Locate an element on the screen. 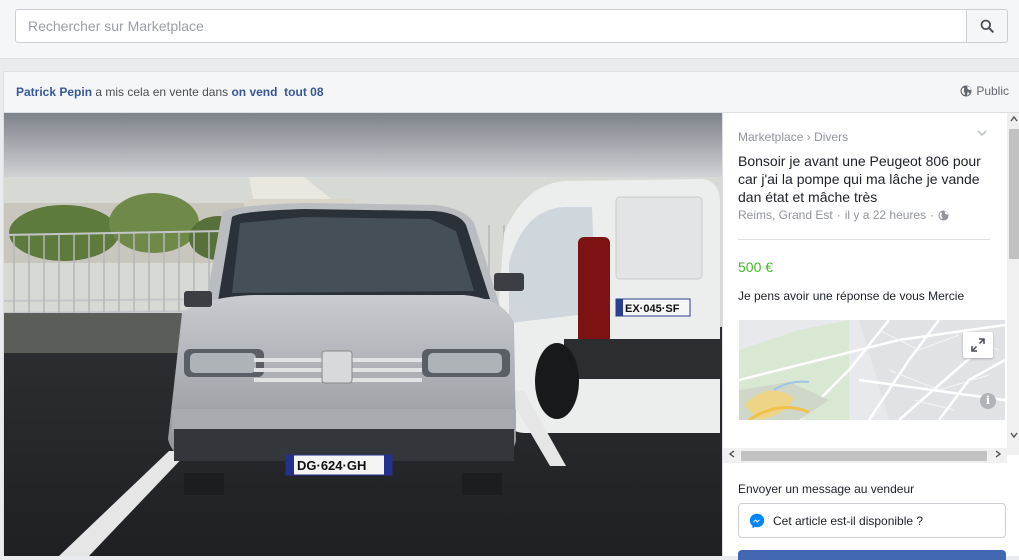  horizontal-scroll-thumb is located at coordinates (864, 456).